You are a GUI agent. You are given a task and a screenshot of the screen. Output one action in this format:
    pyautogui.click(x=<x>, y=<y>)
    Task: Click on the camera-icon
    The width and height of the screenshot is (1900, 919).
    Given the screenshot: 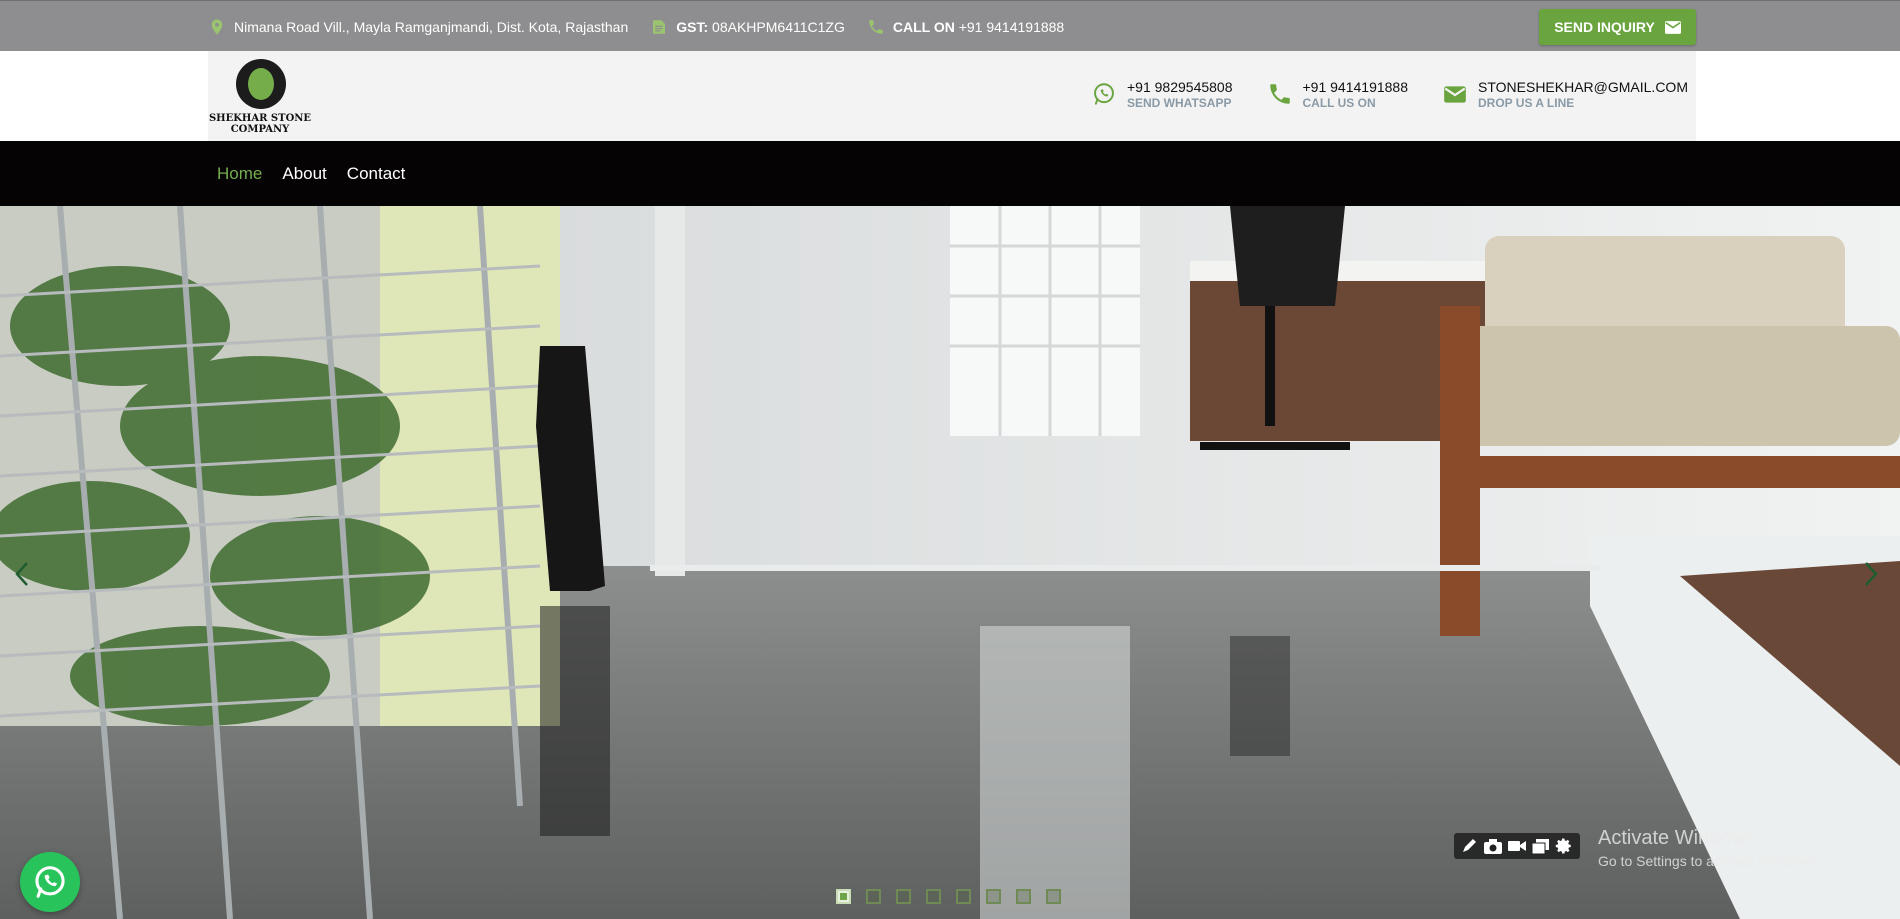 What is the action you would take?
    pyautogui.click(x=1493, y=846)
    